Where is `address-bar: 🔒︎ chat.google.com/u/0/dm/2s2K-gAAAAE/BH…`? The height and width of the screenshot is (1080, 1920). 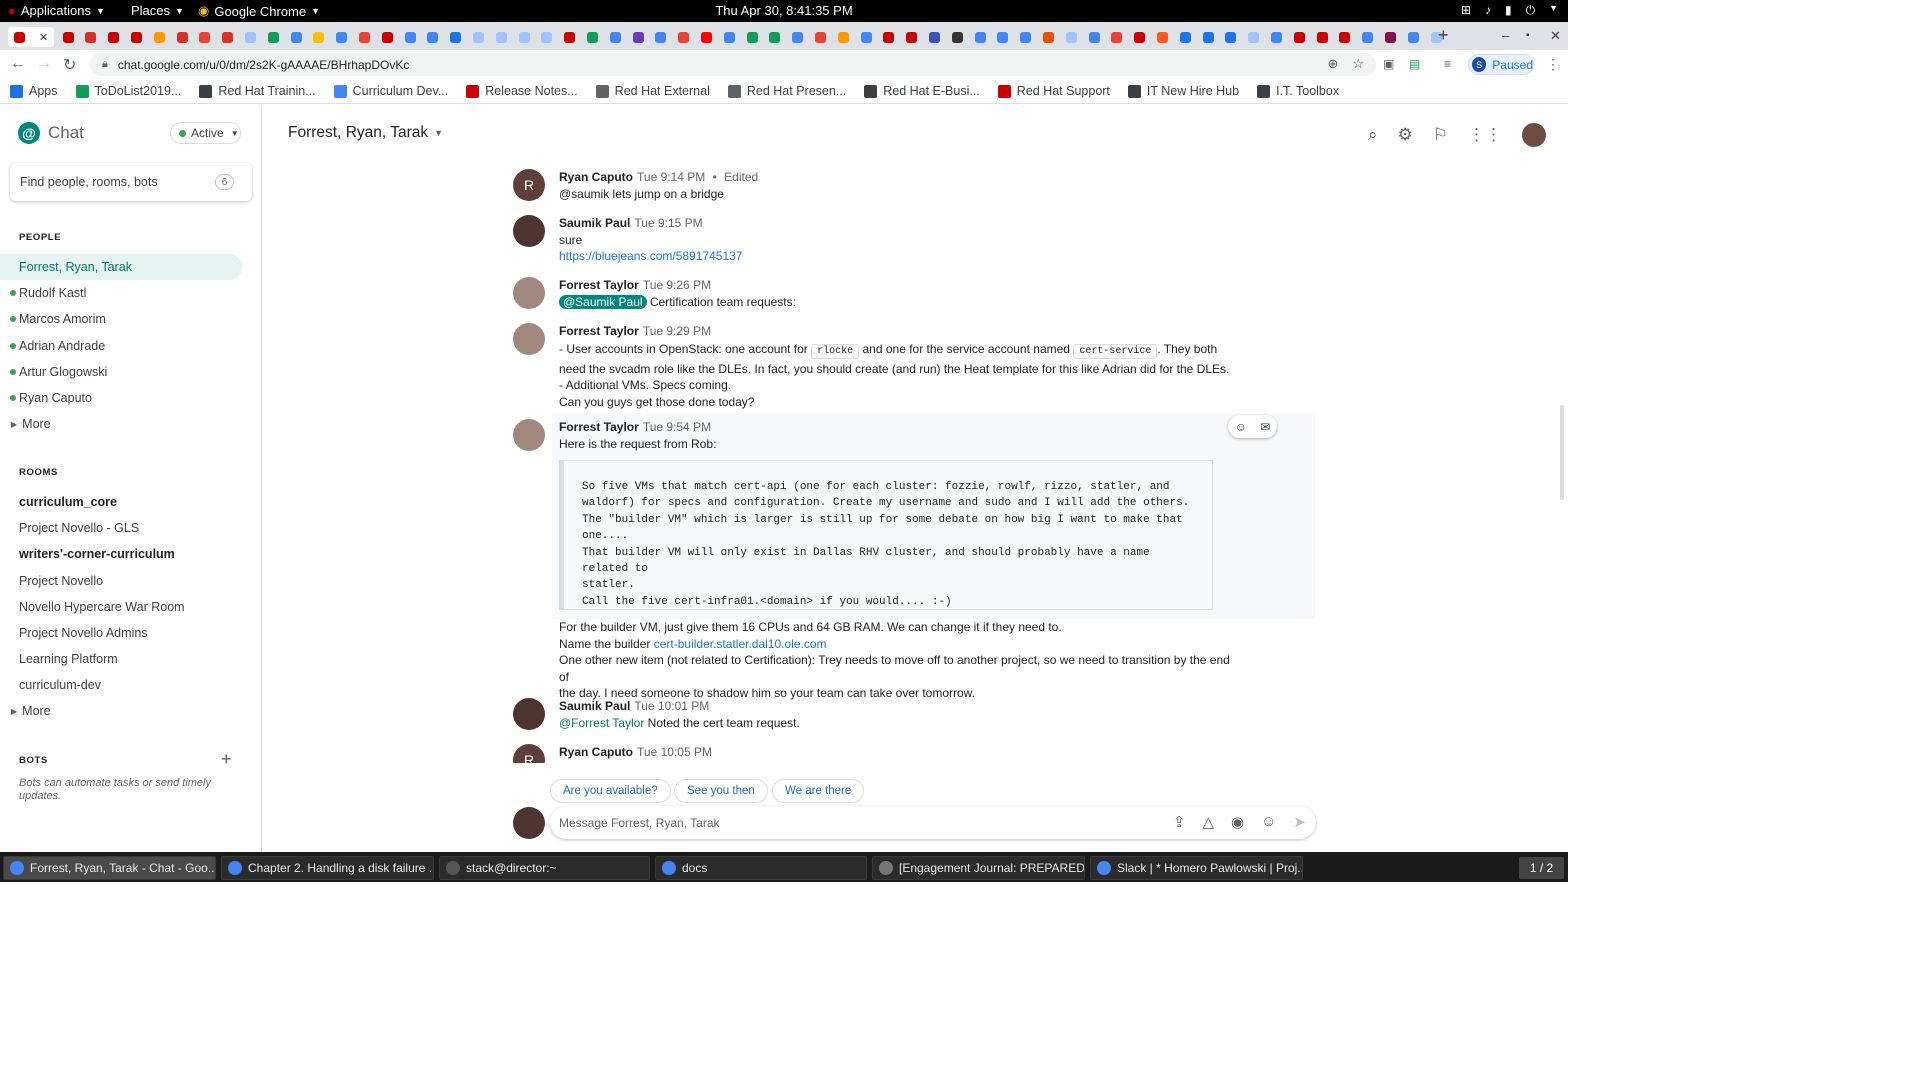
address-bar: 🔒︎ chat.google.com/u/0/dm/2s2K-gAAAAE/BH… is located at coordinates (733, 64).